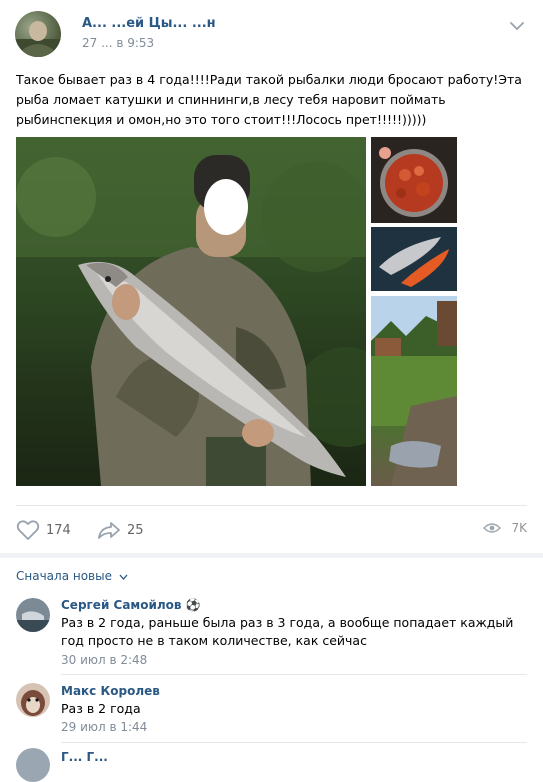 The height and width of the screenshot is (782, 543). I want to click on views-count: 7K, so click(519, 528).